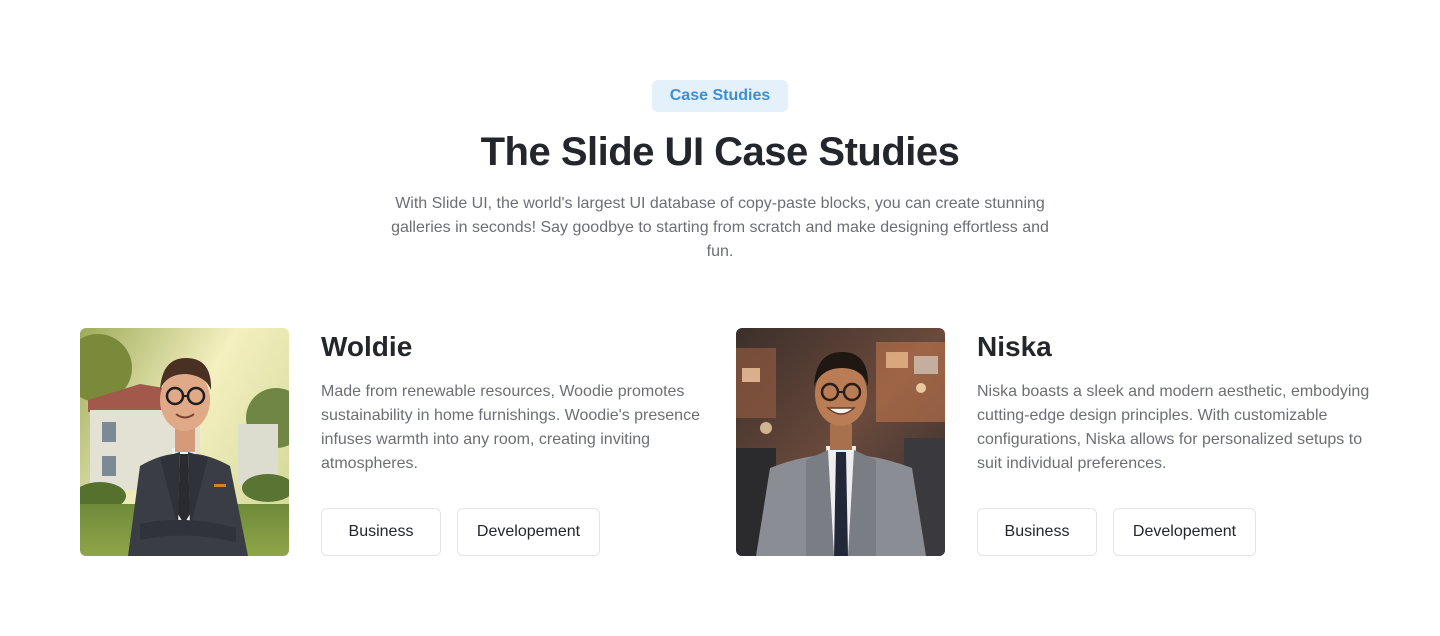 The image size is (1440, 636). What do you see at coordinates (1014, 346) in the screenshot?
I see `case-study-name: Niska` at bounding box center [1014, 346].